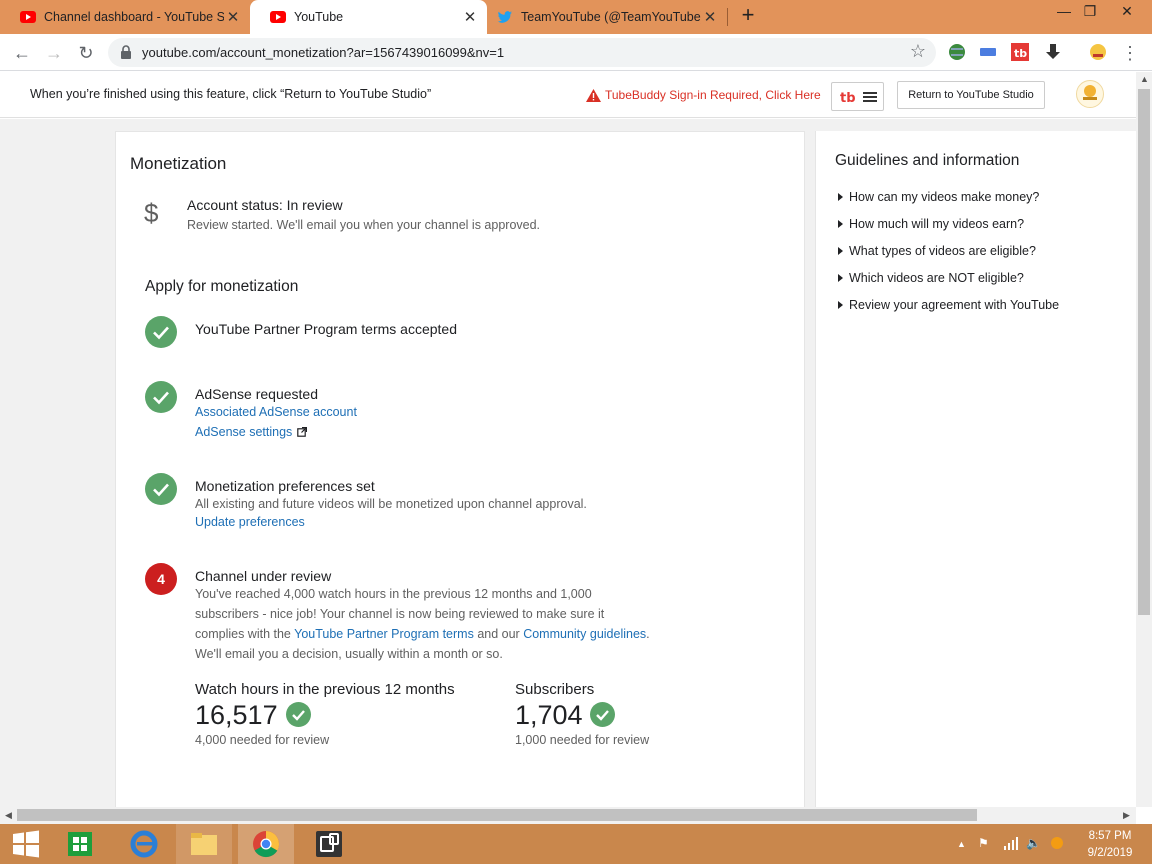 The image size is (1152, 864). Describe the element at coordinates (368, 17) in the screenshot. I see `tab-youtube: YouTube ✕` at that location.